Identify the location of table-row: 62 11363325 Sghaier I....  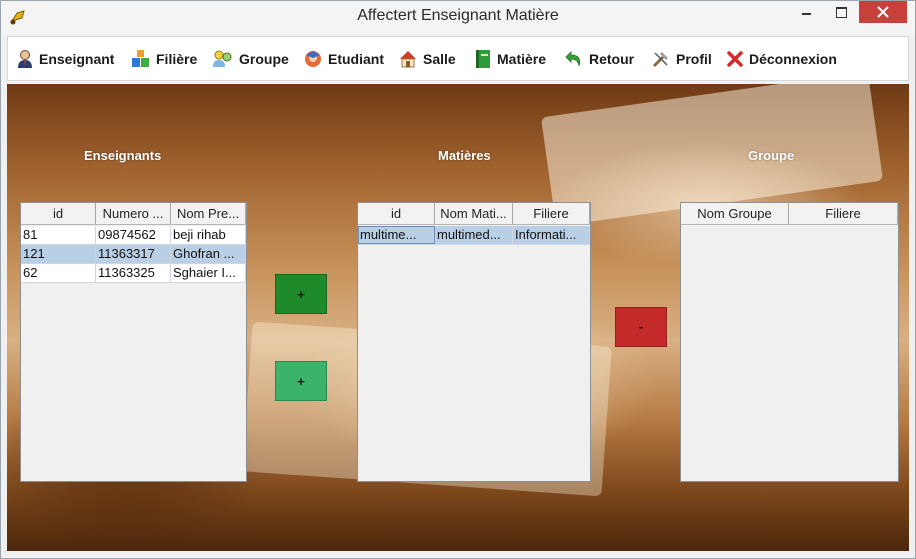
(133, 273).